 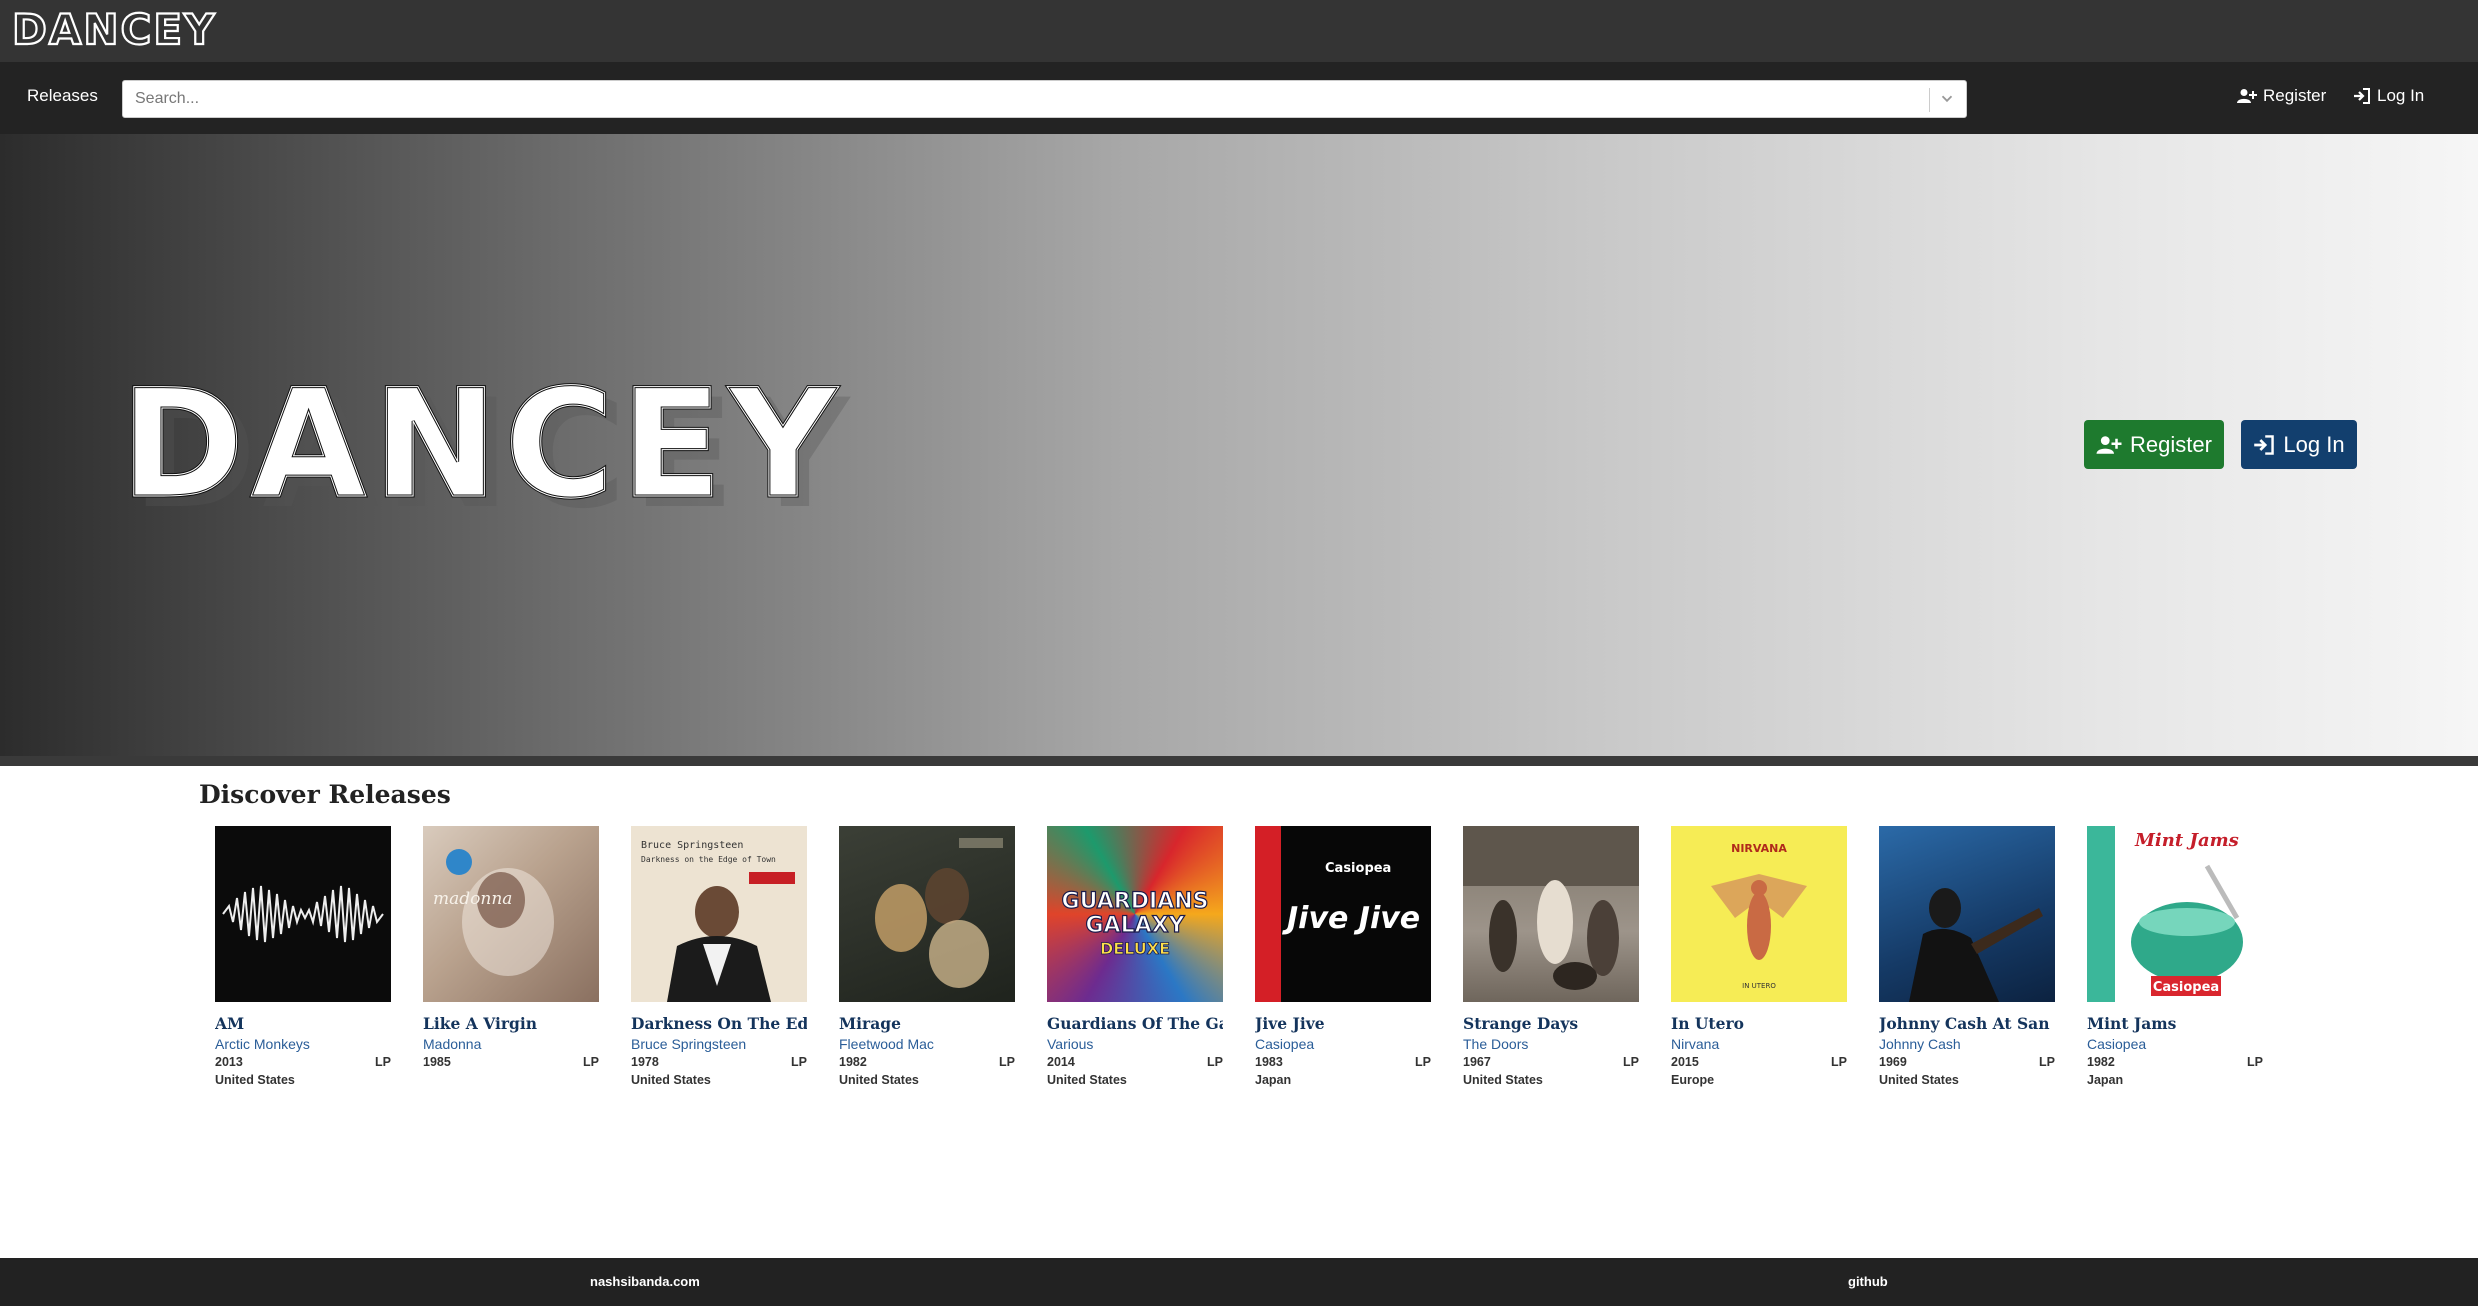 What do you see at coordinates (511, 1023) in the screenshot?
I see `release-title: Like A Virgin` at bounding box center [511, 1023].